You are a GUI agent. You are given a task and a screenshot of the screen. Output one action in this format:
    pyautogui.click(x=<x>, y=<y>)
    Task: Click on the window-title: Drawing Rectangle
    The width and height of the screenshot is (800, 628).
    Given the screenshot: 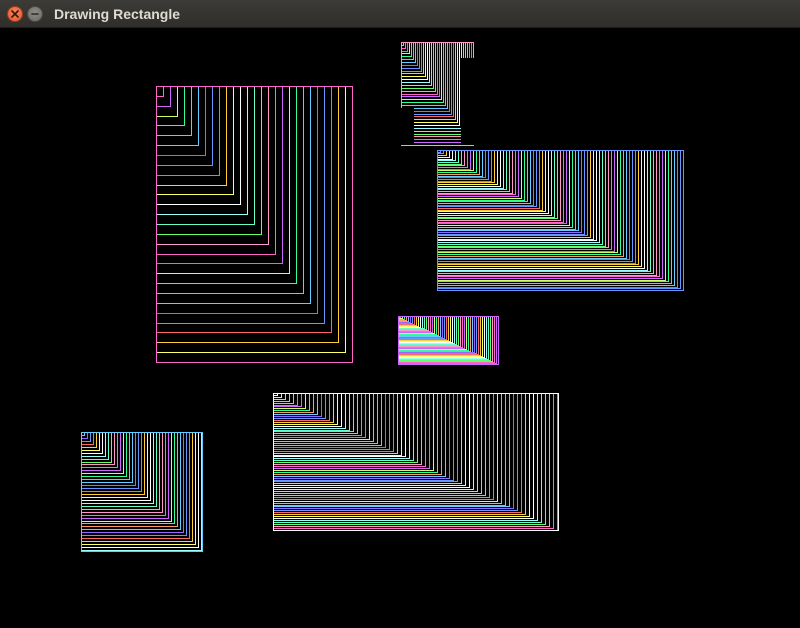 What is the action you would take?
    pyautogui.click(x=117, y=14)
    